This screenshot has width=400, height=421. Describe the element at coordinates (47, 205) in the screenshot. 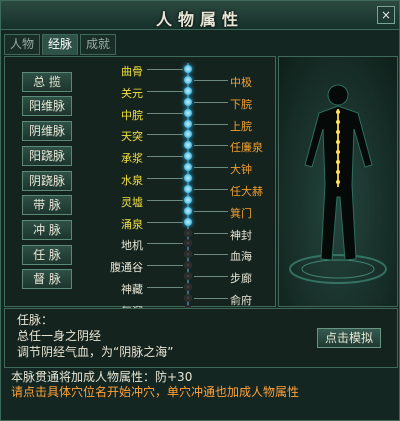

I see `meridian-dai-button: 带 脉` at that location.